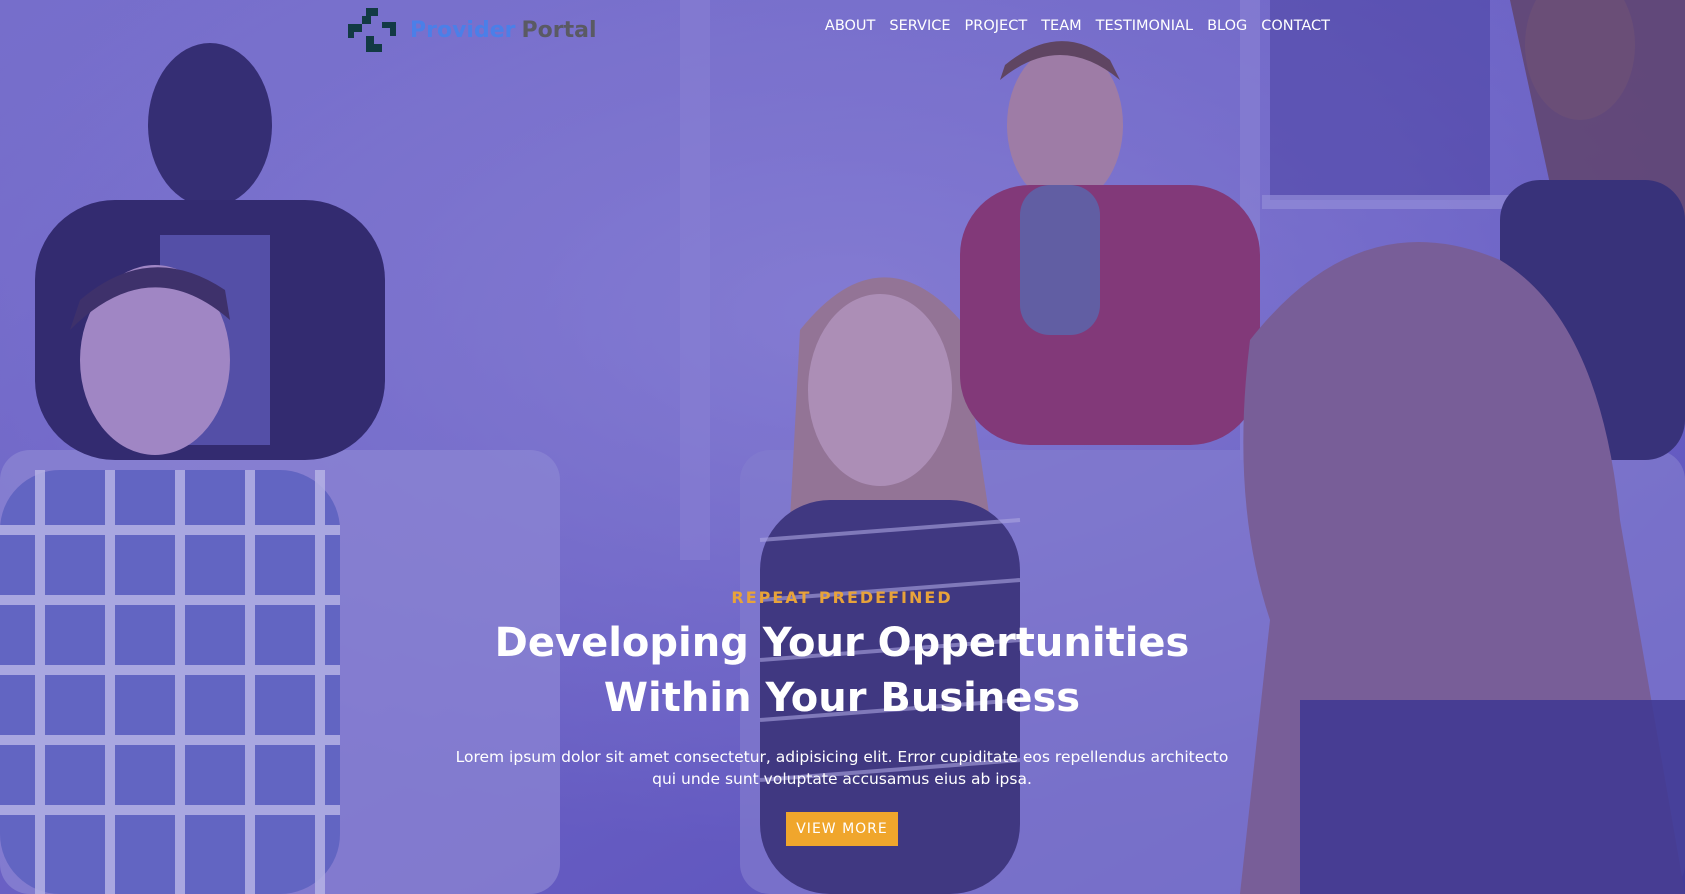 Image resolution: width=1685 pixels, height=894 pixels. I want to click on brand-name-part2: Portal, so click(559, 30).